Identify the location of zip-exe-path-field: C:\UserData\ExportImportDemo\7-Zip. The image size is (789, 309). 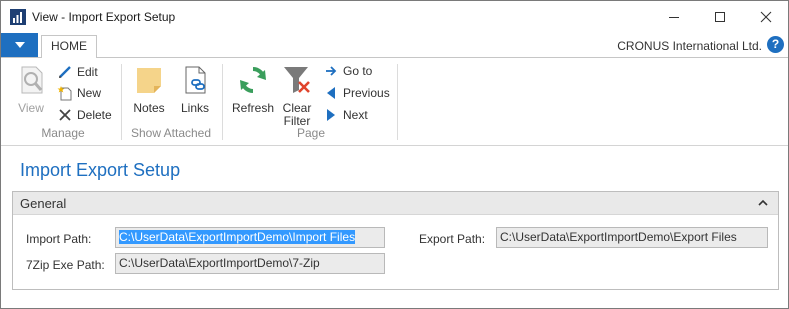
(250, 263).